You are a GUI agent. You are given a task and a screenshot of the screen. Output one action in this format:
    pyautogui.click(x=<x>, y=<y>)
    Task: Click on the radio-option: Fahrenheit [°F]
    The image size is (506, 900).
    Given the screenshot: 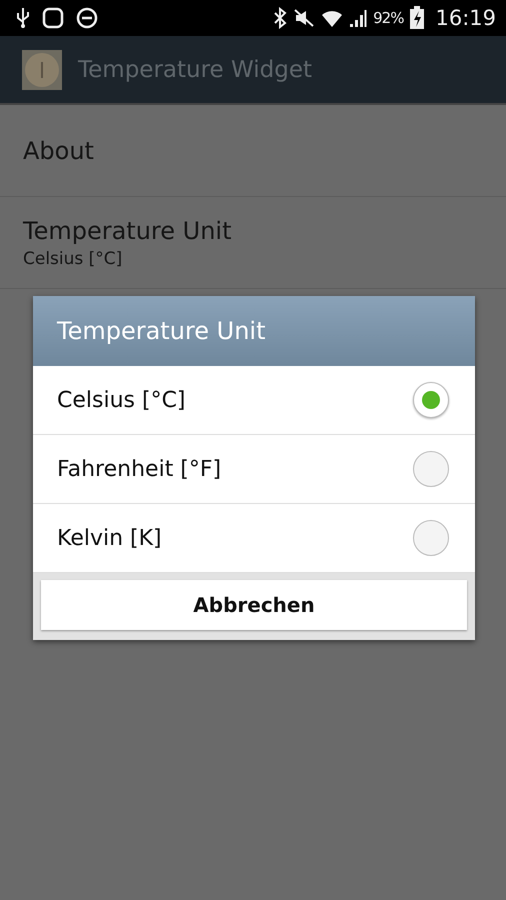 What is the action you would take?
    pyautogui.click(x=254, y=469)
    